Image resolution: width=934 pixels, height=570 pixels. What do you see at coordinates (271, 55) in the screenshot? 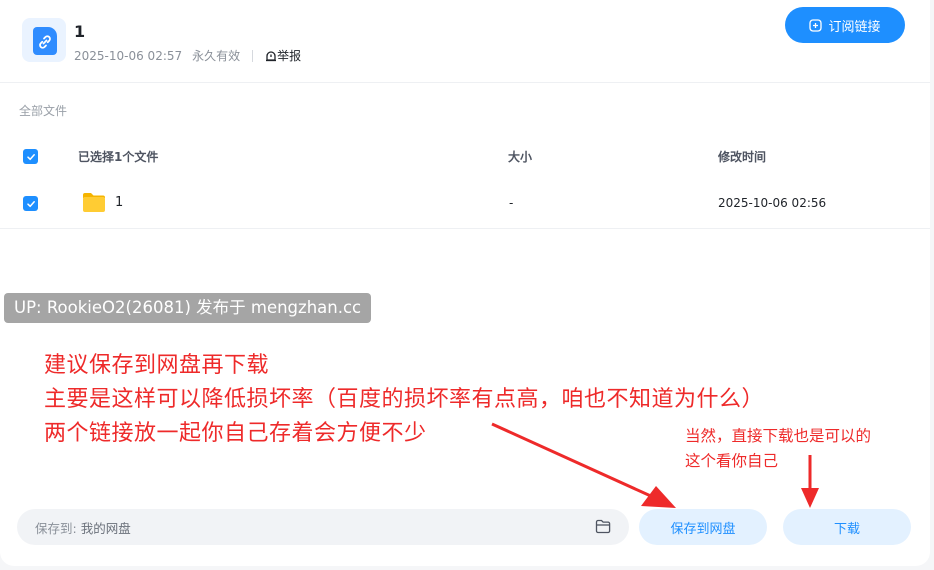
I see `warning-icon` at bounding box center [271, 55].